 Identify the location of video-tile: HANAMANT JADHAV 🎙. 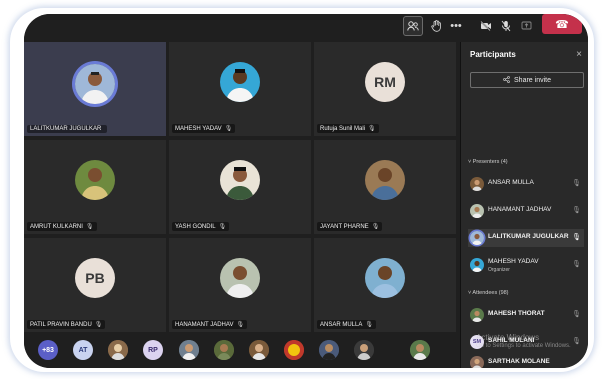
(240, 285).